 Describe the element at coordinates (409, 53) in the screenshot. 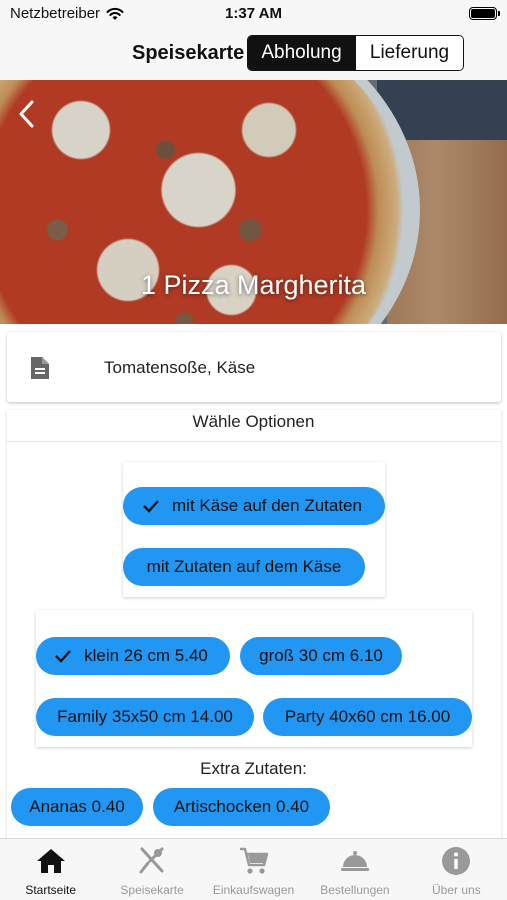

I see `segment-delivery: Lieferung` at that location.